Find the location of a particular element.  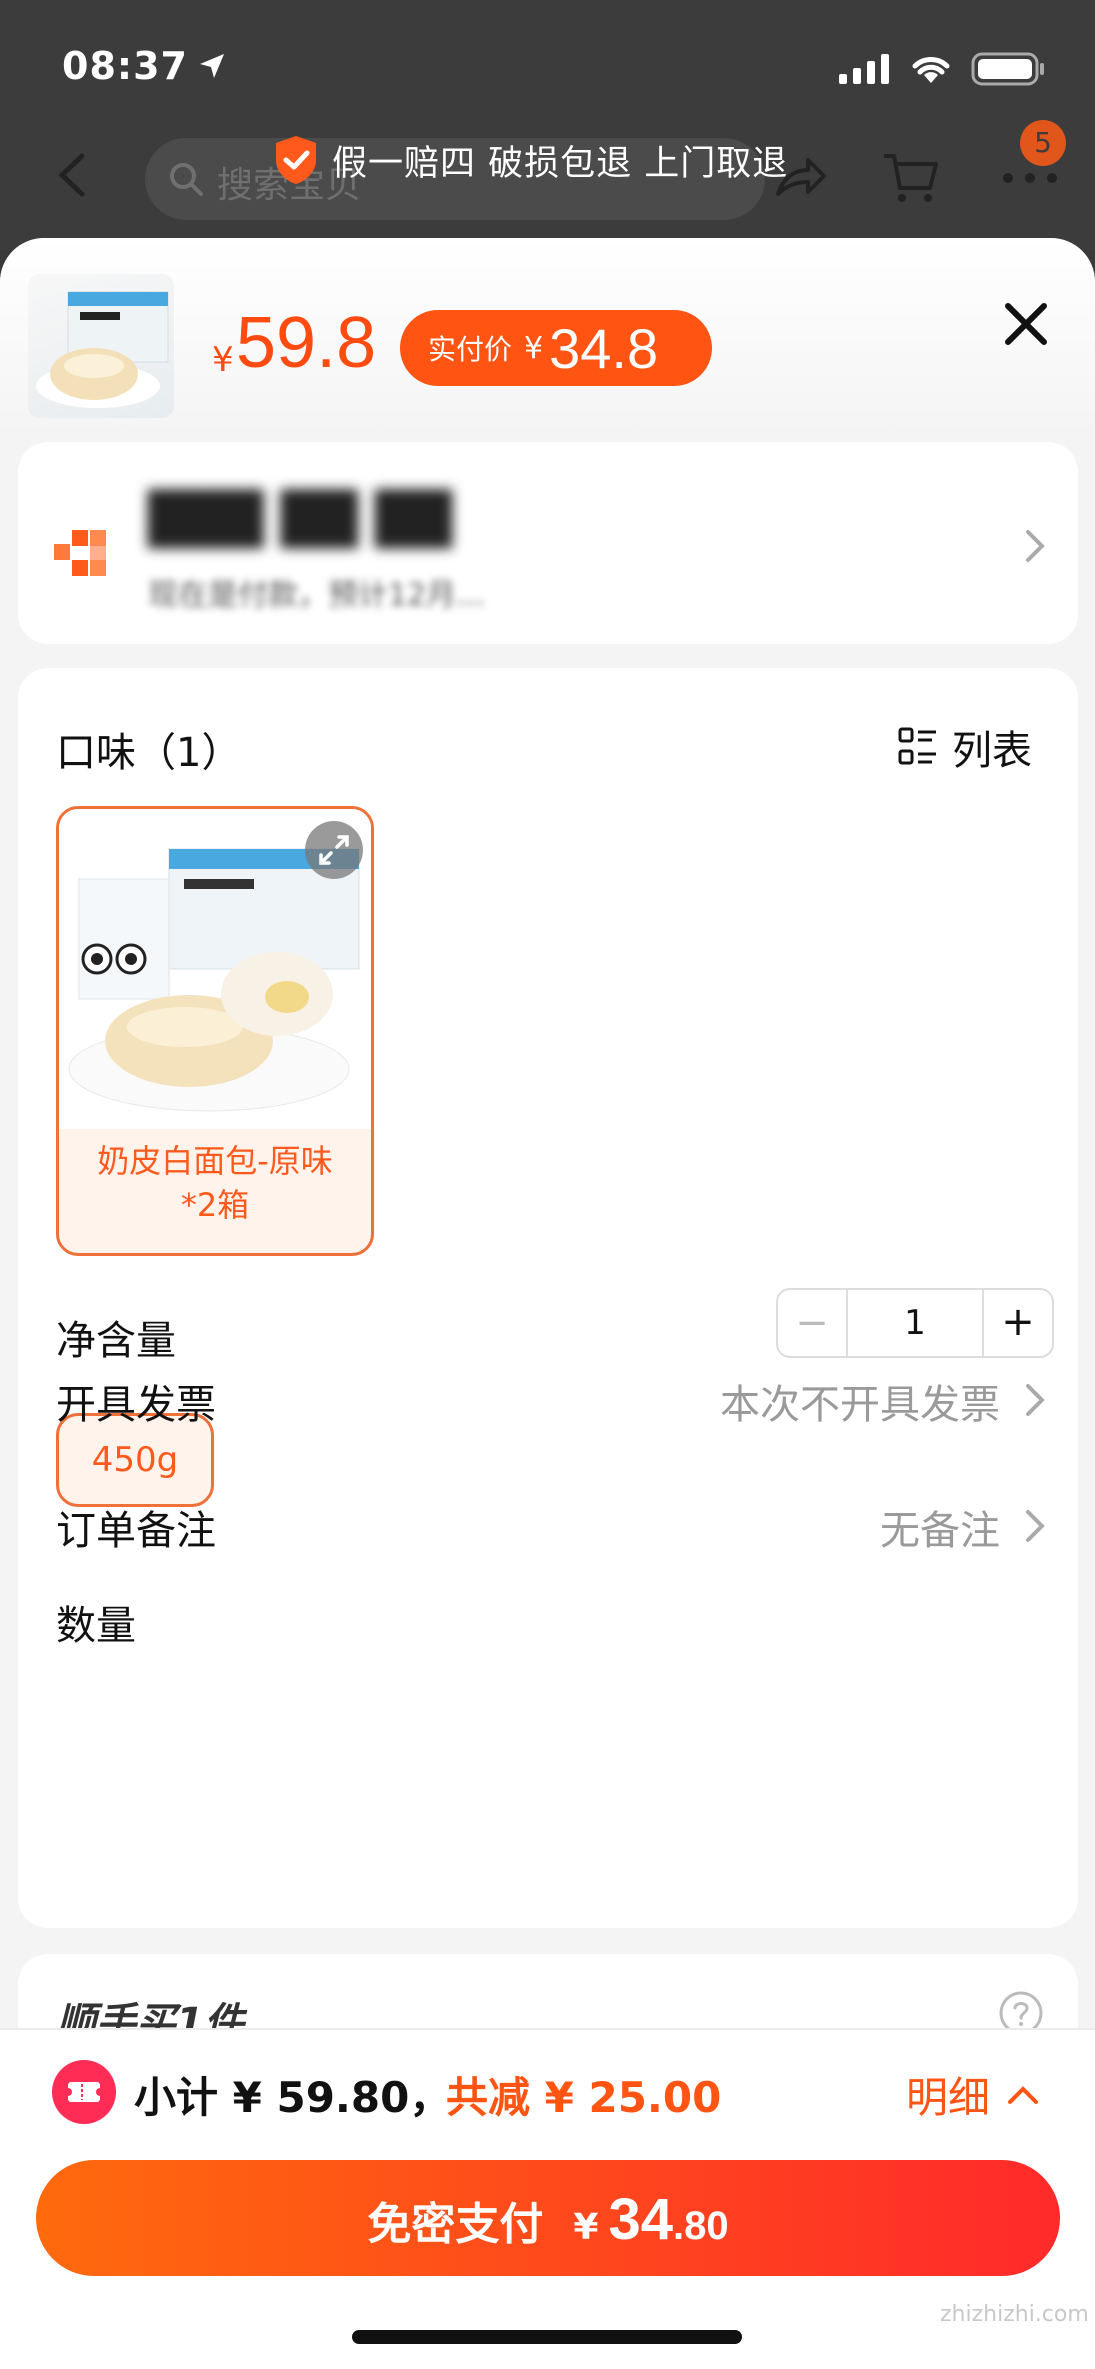

status-indicators is located at coordinates (942, 69).